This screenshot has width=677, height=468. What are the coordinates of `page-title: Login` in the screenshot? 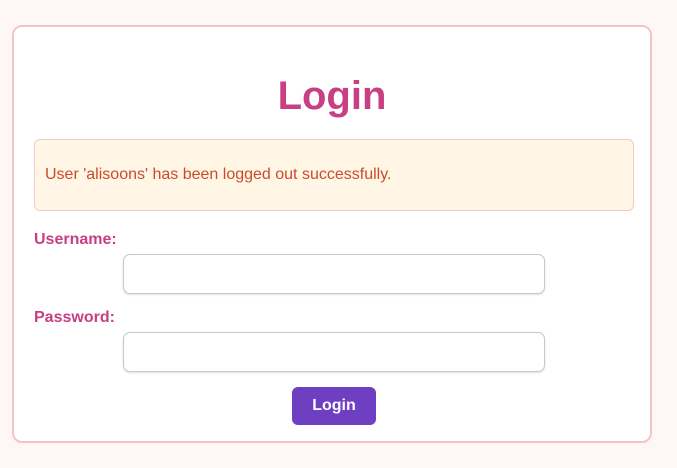 It's located at (332, 96).